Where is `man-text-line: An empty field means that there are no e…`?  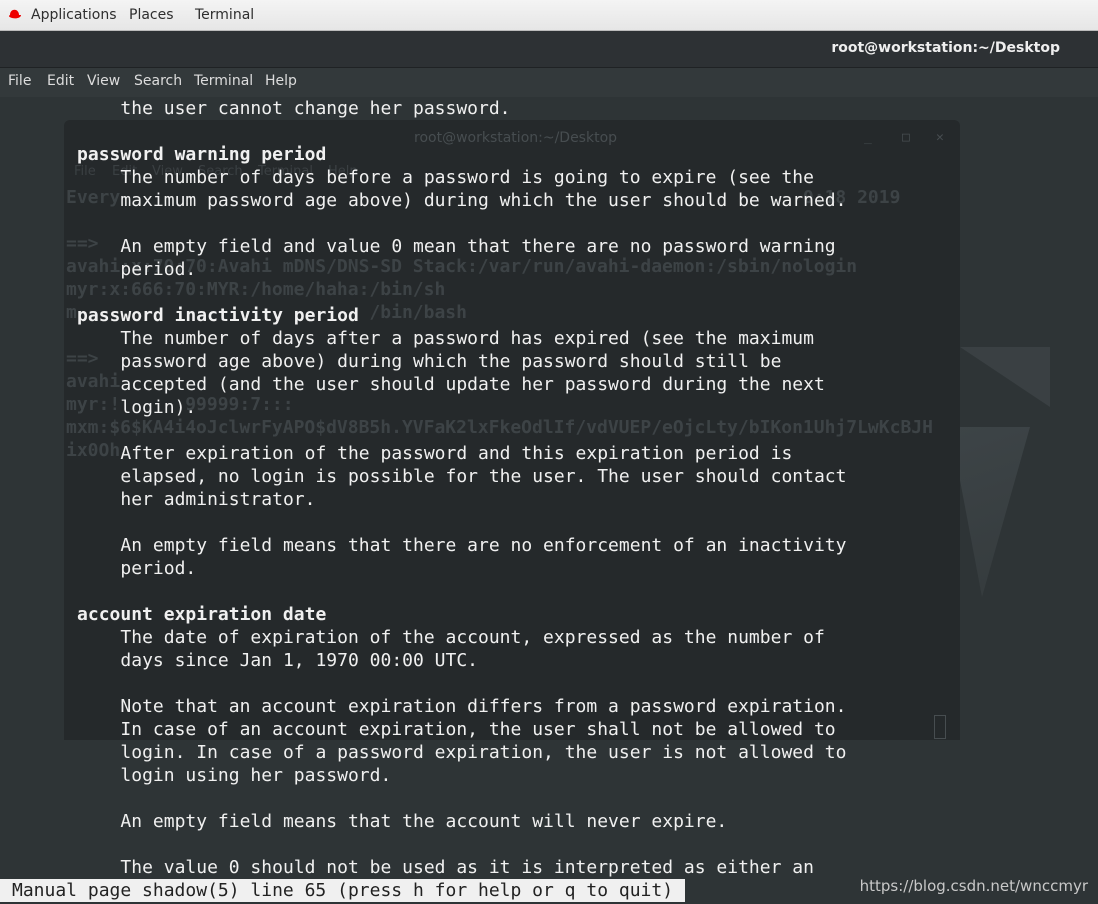 man-text-line: An empty field means that there are no e… is located at coordinates (483, 545).